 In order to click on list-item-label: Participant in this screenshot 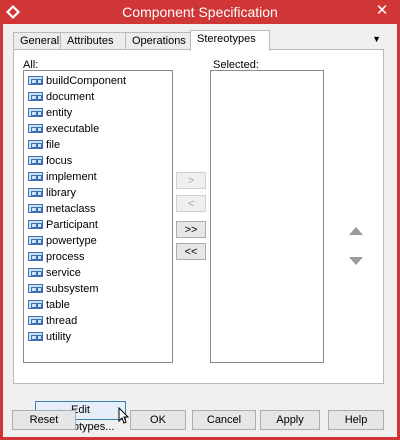, I will do `click(72, 225)`.